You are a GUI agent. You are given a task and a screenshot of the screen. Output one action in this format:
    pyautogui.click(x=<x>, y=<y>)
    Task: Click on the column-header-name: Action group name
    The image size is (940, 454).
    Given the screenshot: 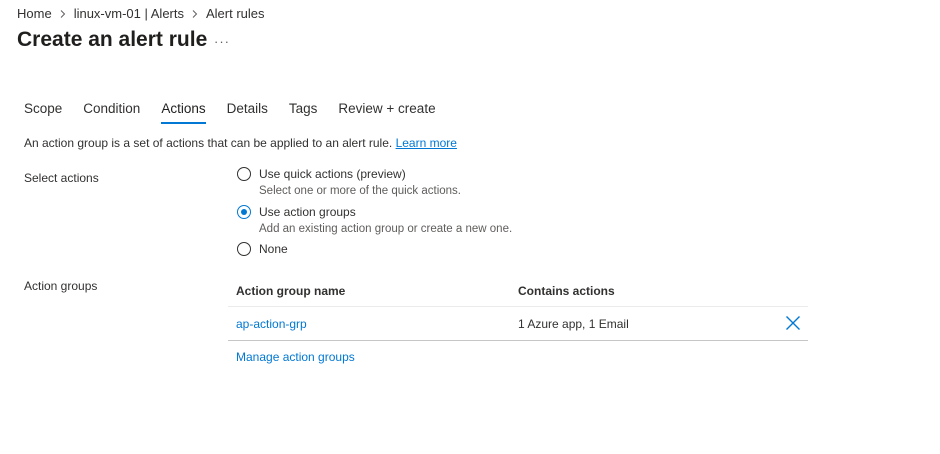 What is the action you would take?
    pyautogui.click(x=291, y=291)
    